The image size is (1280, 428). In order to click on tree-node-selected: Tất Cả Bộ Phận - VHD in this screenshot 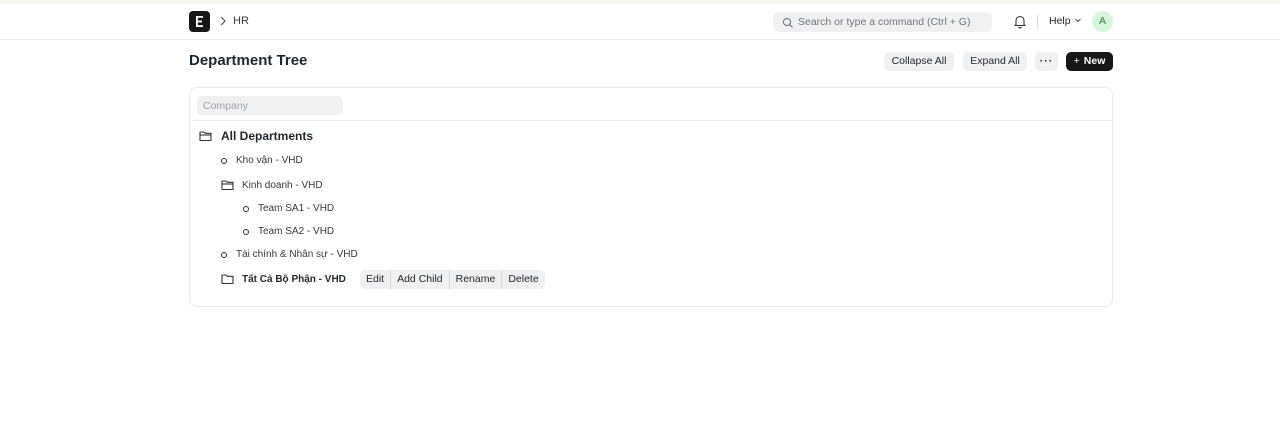, I will do `click(283, 279)`.